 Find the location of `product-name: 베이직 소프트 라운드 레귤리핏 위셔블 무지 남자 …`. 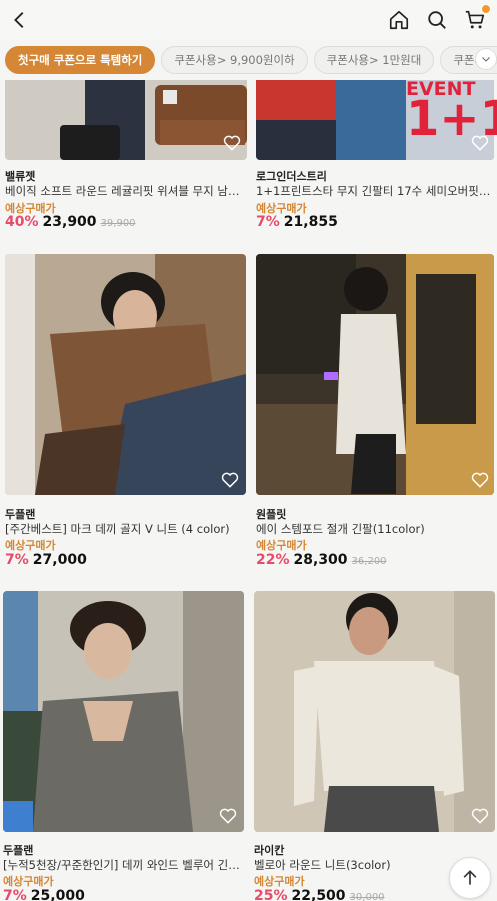

product-name: 베이직 소프트 라운드 레귤리핏 위셔블 무지 남자 … is located at coordinates (126, 191).